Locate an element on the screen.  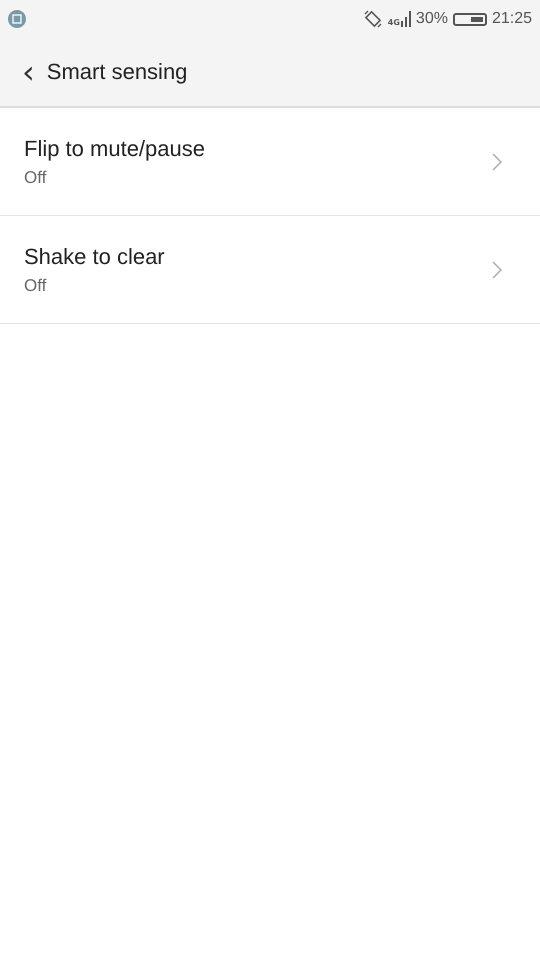
auto-rotate-icon is located at coordinates (372, 19).